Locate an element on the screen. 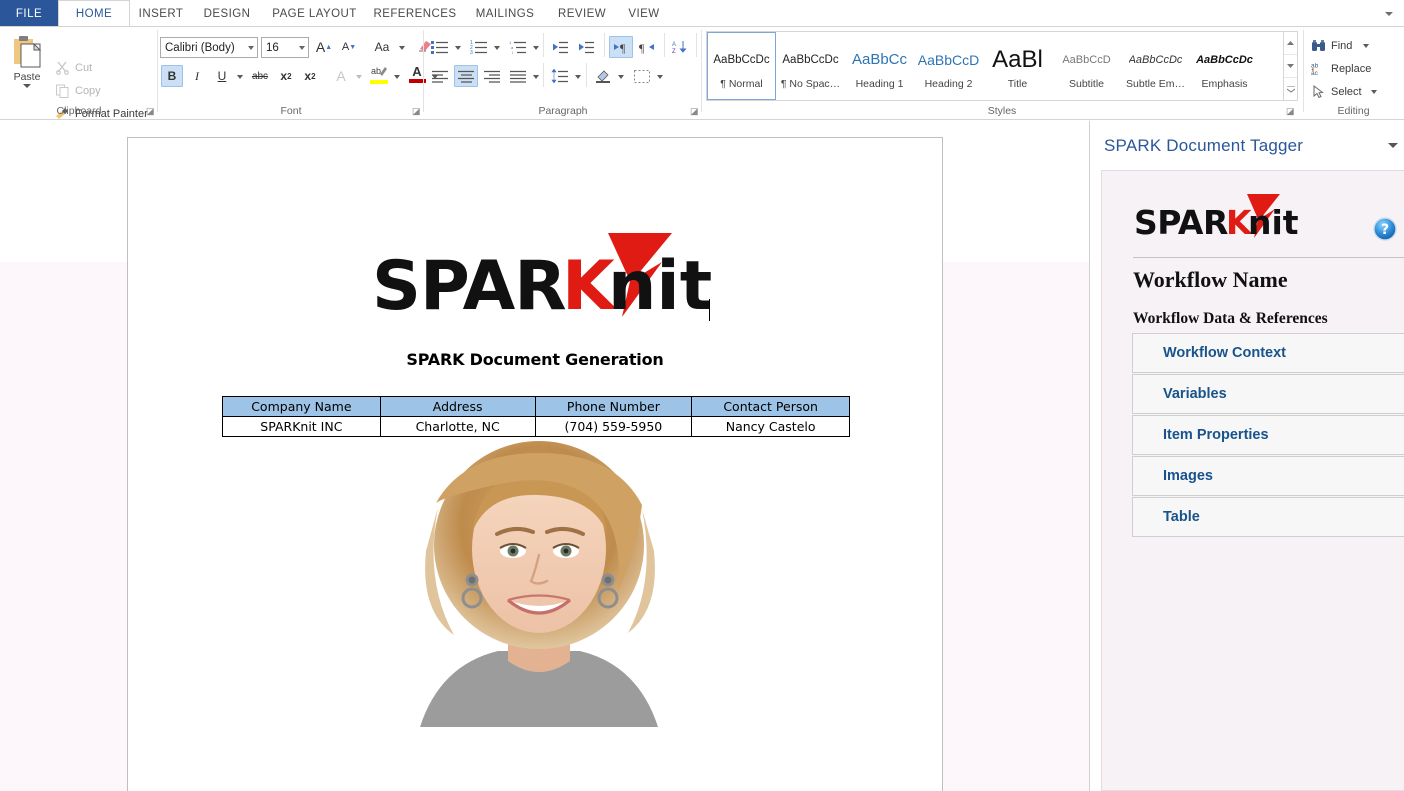 This screenshot has width=1404, height=791. tab-page-layout: PAGE LAYOUT is located at coordinates (314, 13).